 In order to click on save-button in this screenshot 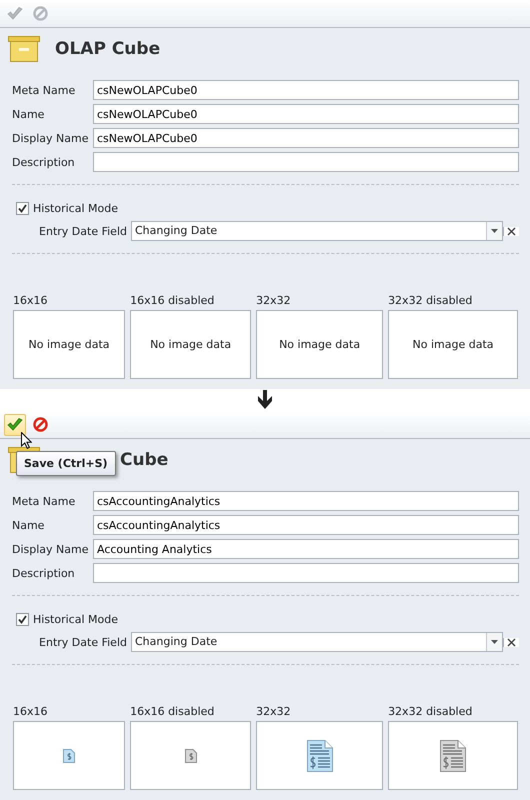, I will do `click(15, 425)`.